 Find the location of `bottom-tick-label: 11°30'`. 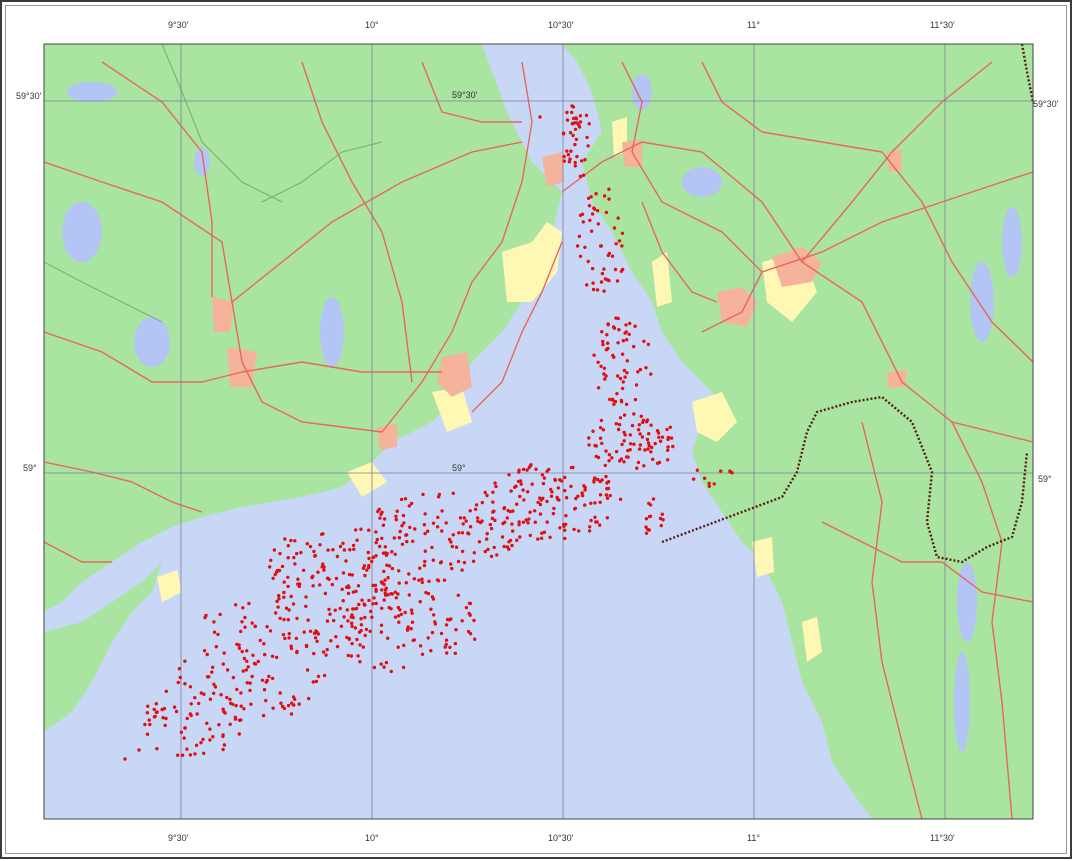

bottom-tick-label: 11°30' is located at coordinates (942, 838).